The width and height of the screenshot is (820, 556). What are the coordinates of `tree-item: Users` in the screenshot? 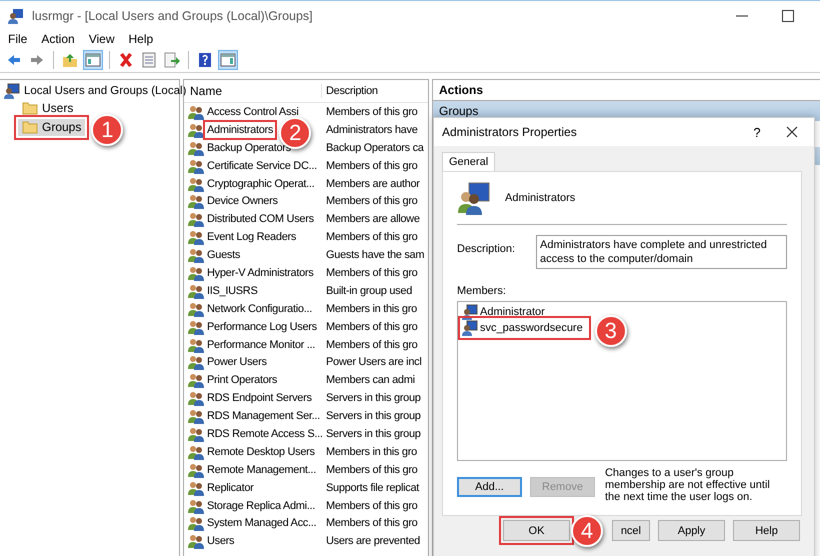 It's located at (48, 107).